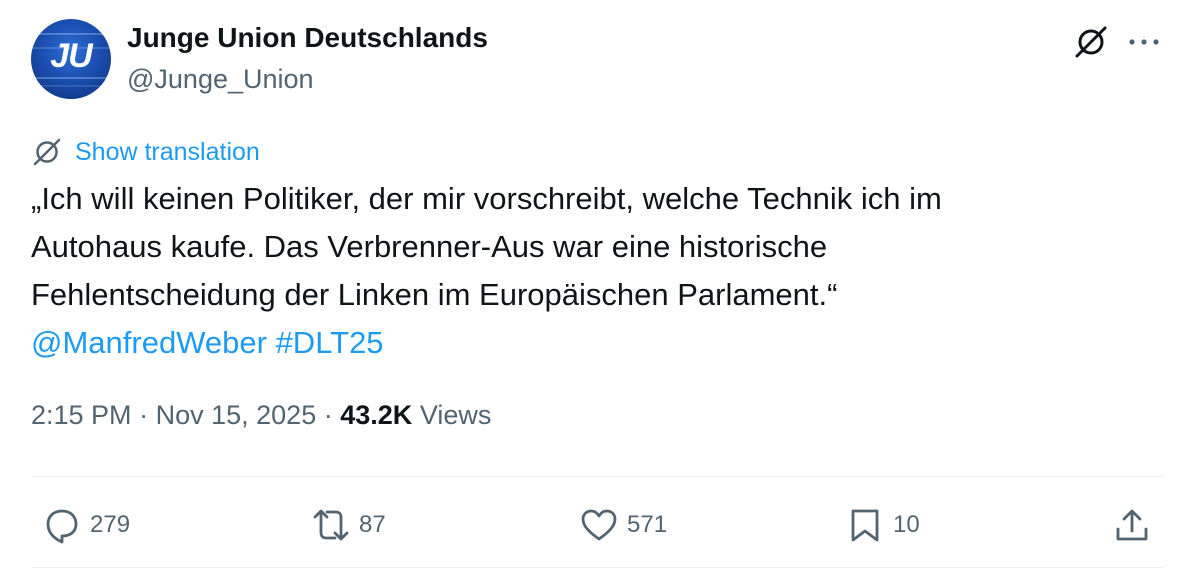 This screenshot has height=574, width=1194. Describe the element at coordinates (71, 56) in the screenshot. I see `avatar-logo-text: JU` at that location.